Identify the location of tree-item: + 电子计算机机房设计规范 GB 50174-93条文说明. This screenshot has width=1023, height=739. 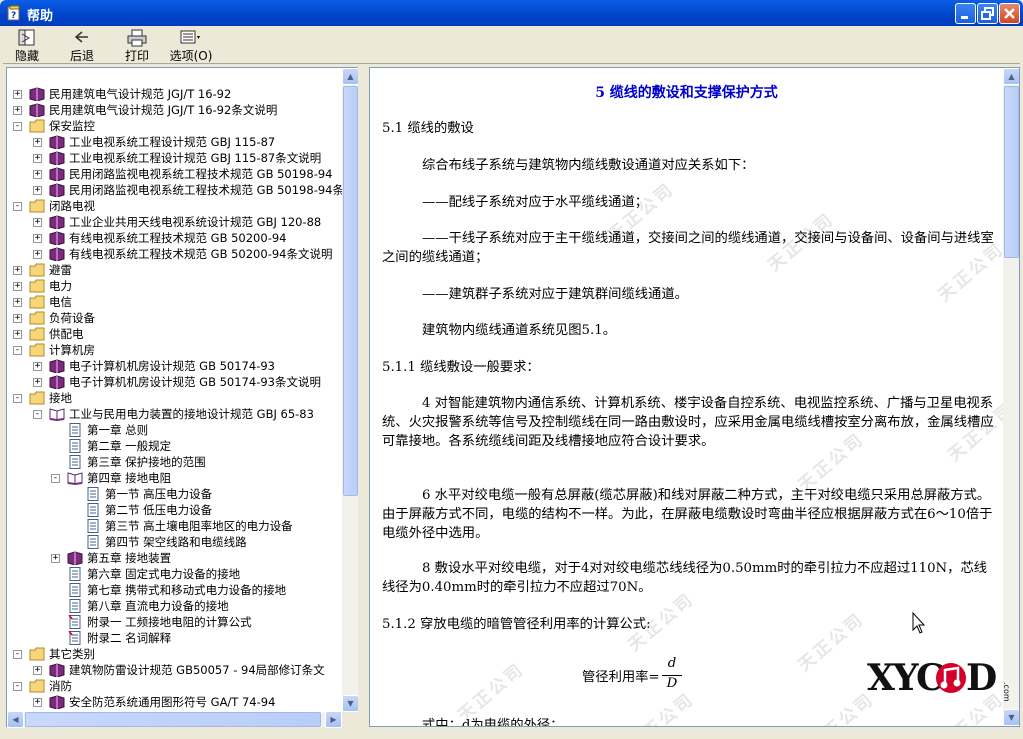
(174, 382).